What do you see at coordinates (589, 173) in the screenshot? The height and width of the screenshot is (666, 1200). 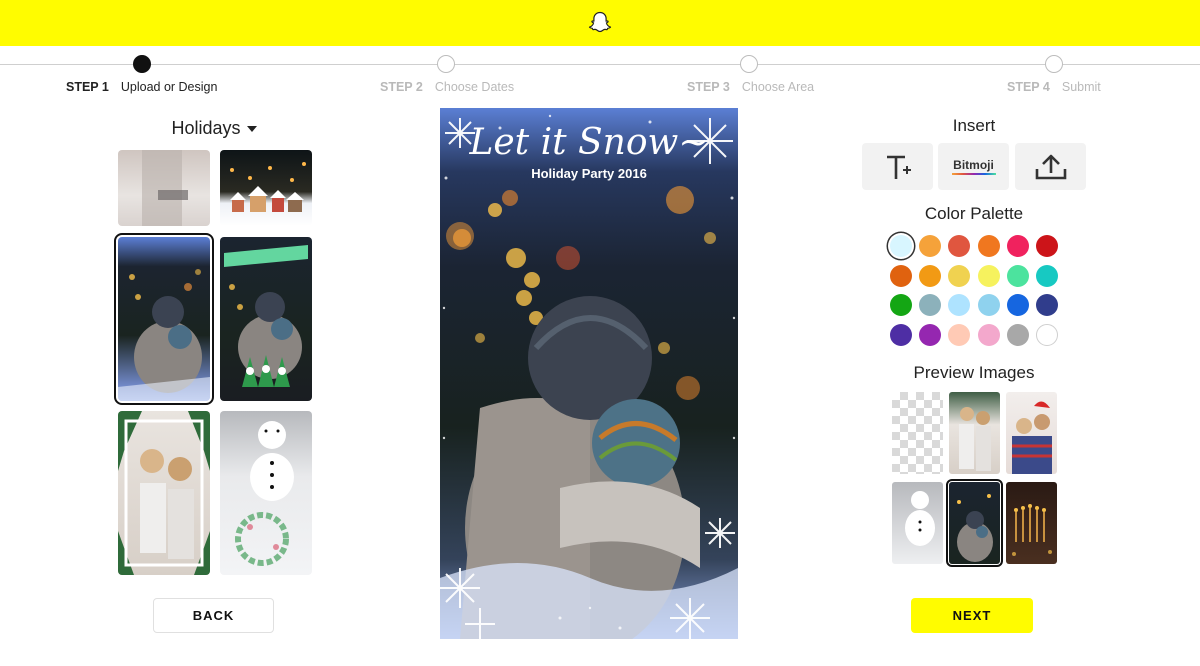 I see `preview-subtitle: Holiday Party 2016` at bounding box center [589, 173].